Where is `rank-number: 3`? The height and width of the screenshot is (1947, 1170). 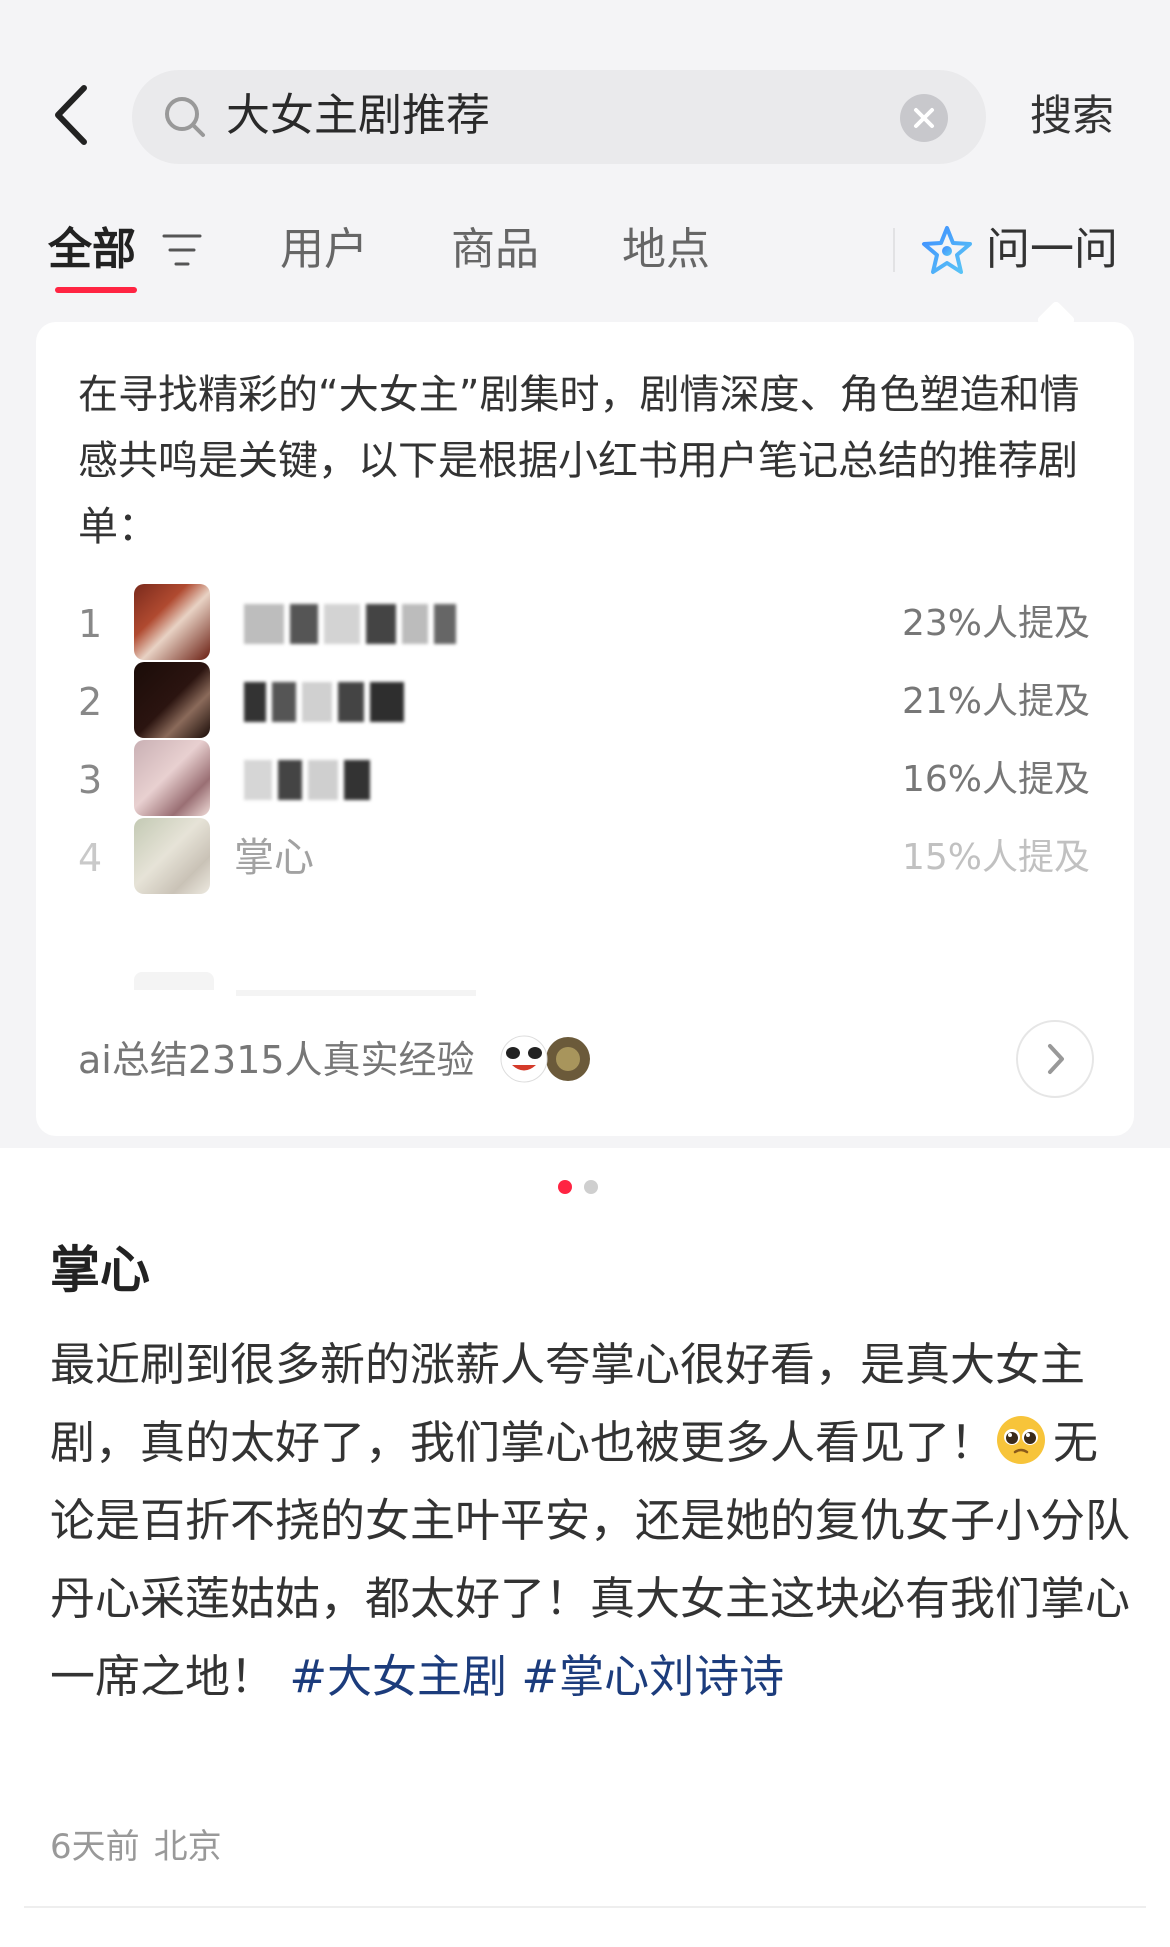 rank-number: 3 is located at coordinates (90, 780).